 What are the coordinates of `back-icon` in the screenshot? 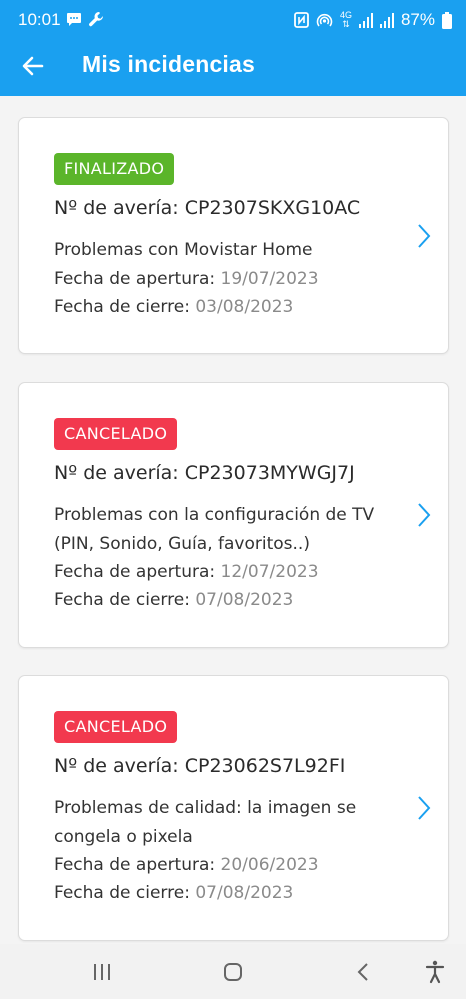 It's located at (364, 972).